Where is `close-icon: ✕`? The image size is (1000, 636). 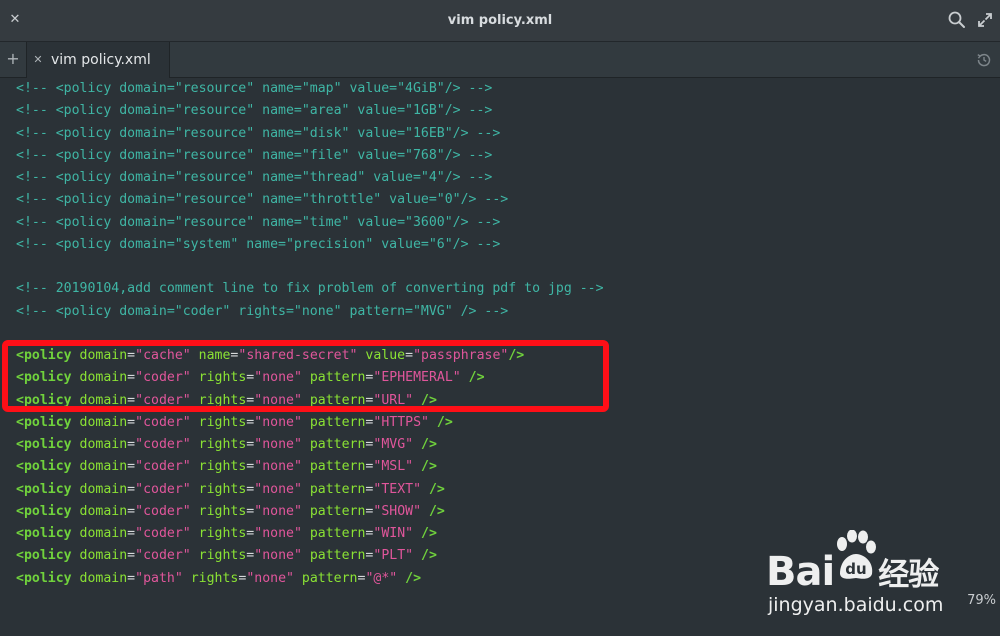
close-icon: ✕ is located at coordinates (38, 59).